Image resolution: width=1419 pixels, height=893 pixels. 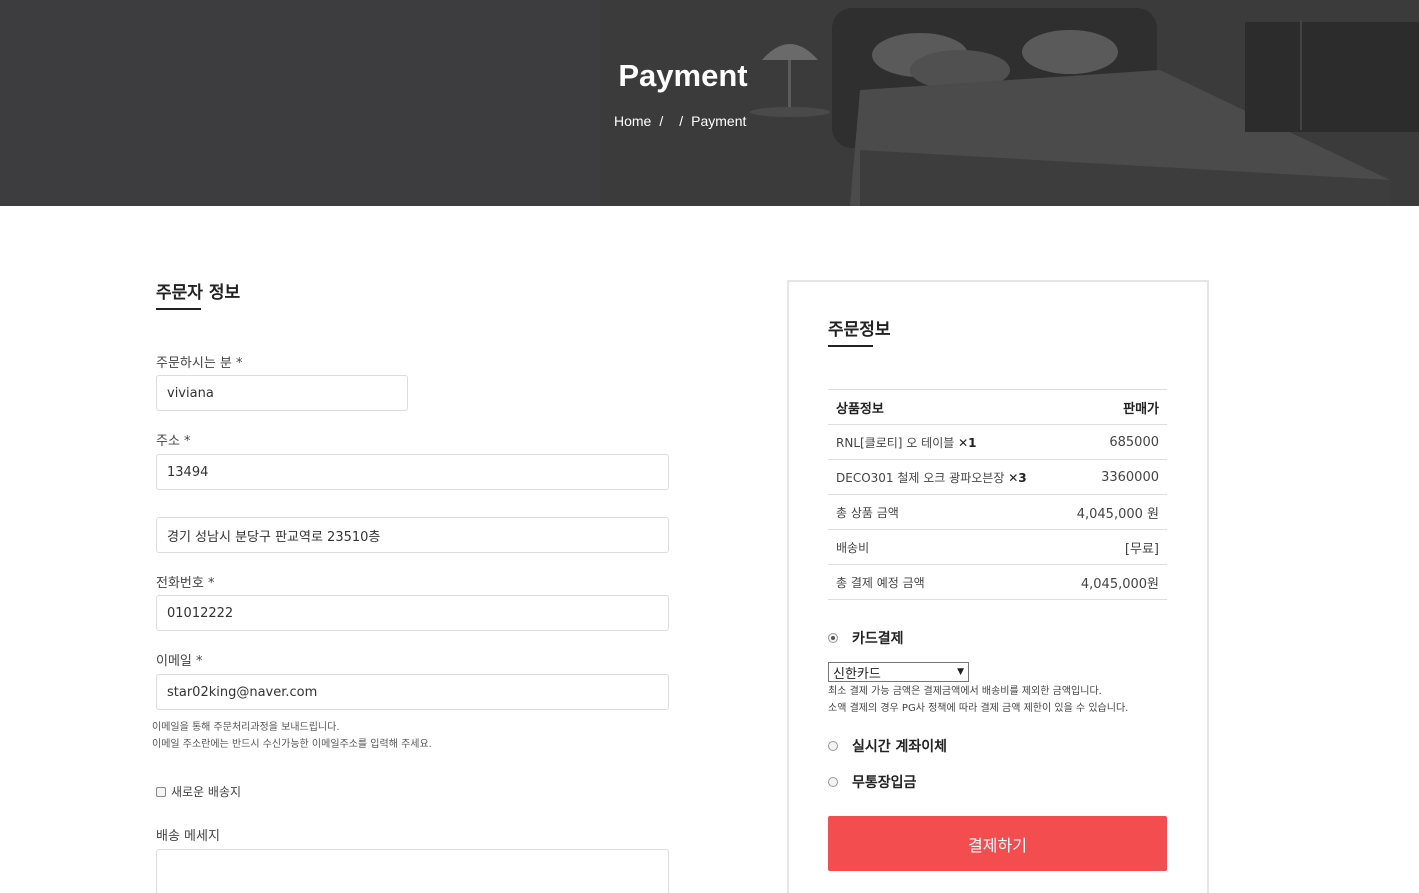 What do you see at coordinates (412, 613) in the screenshot?
I see `phone-input: 01012222` at bounding box center [412, 613].